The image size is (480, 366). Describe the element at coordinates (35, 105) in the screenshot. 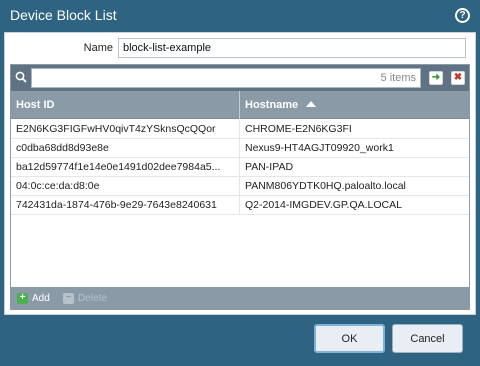

I see `column-label: Host ID` at that location.